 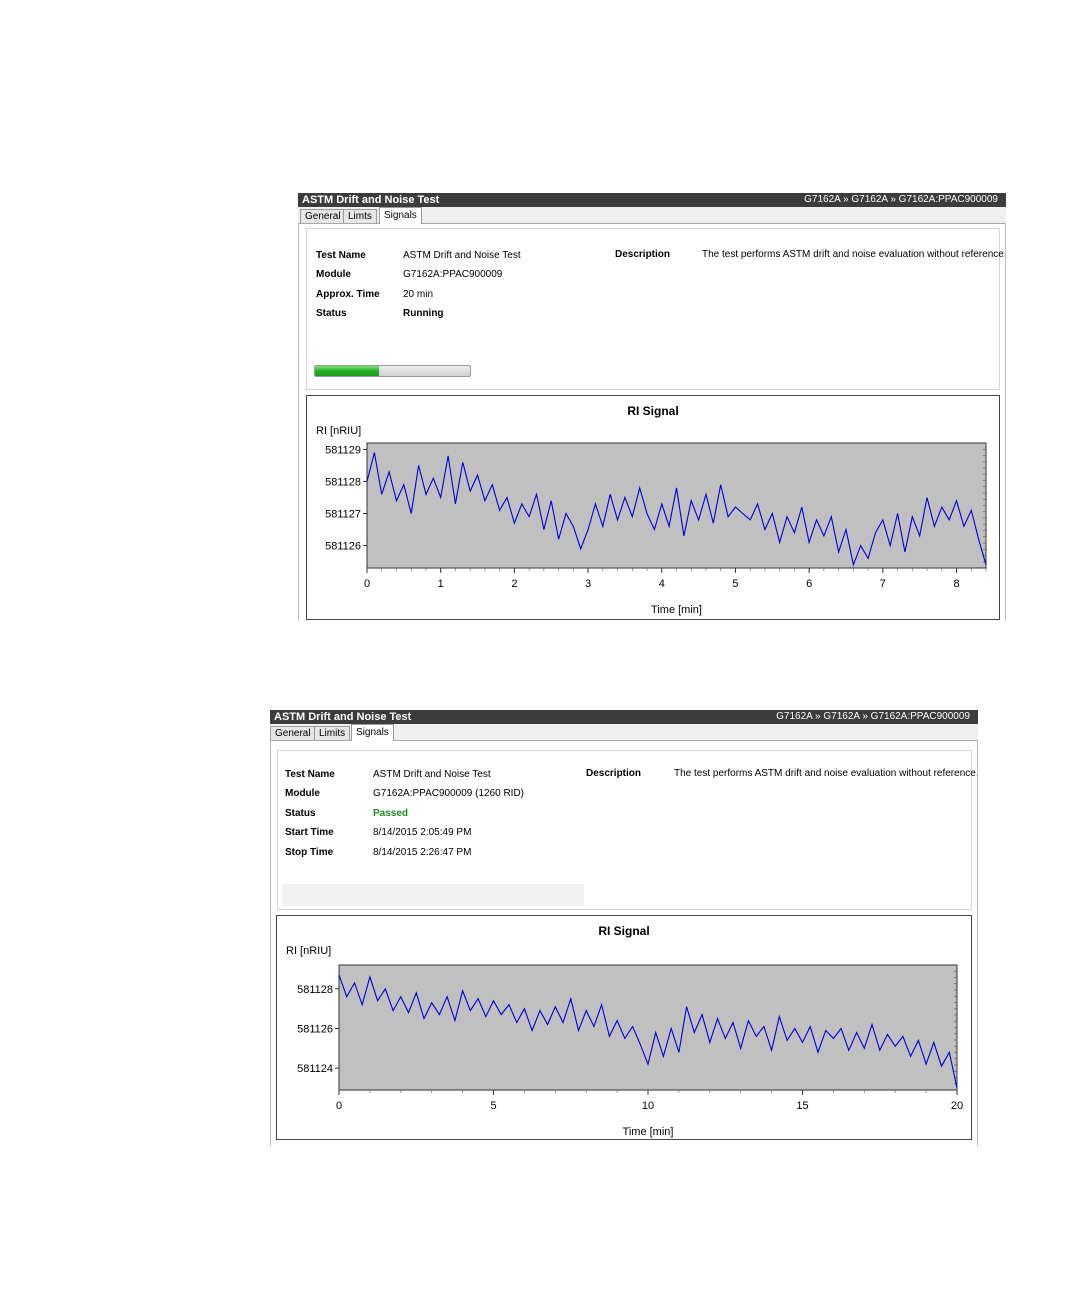 I want to click on status-value: Running, so click(x=423, y=313).